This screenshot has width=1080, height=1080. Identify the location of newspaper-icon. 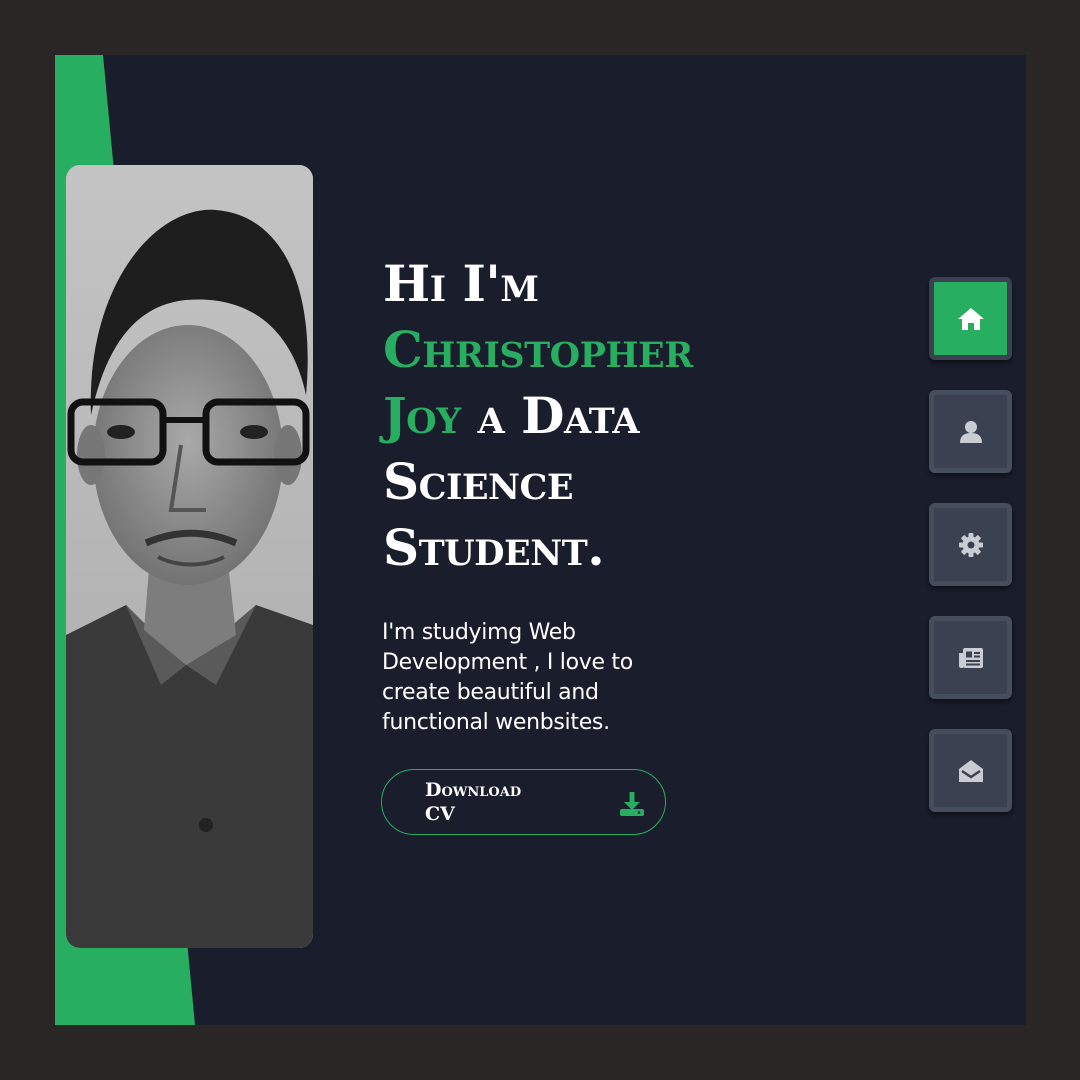
(970, 657).